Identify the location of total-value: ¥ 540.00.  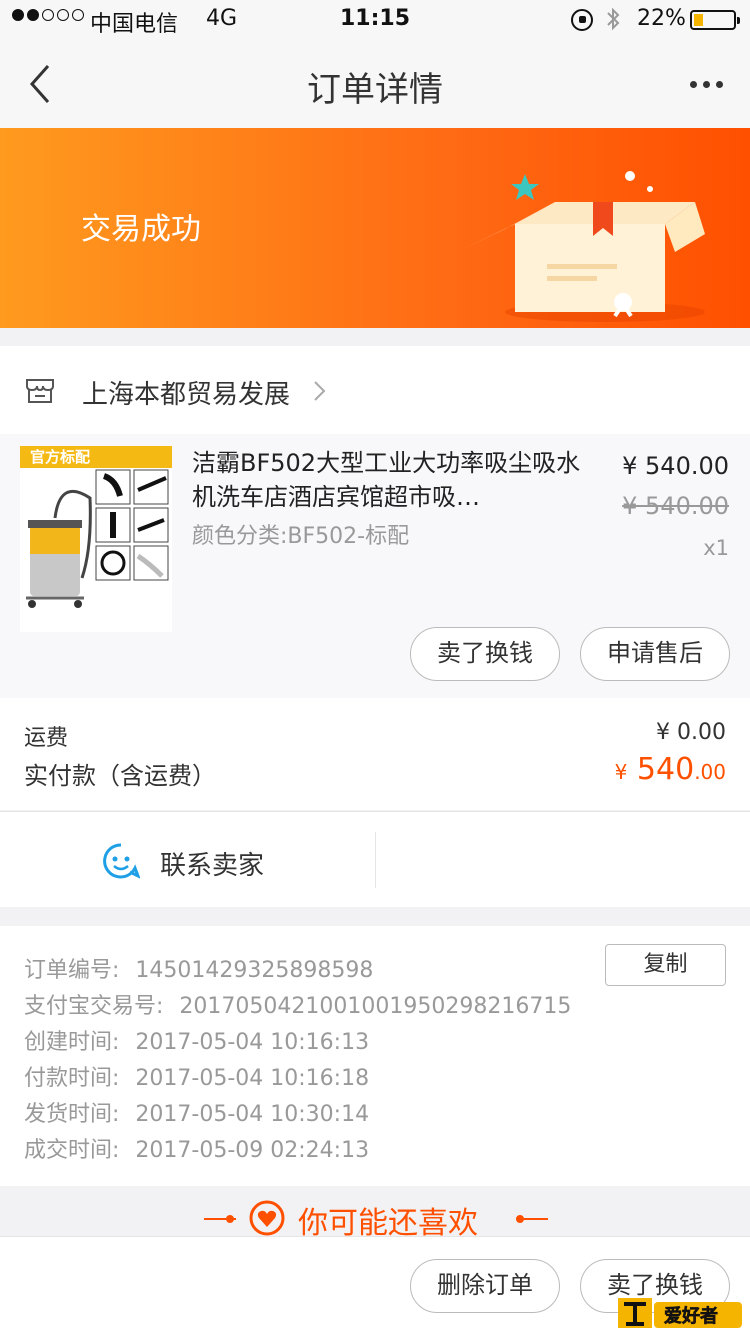
(670, 769).